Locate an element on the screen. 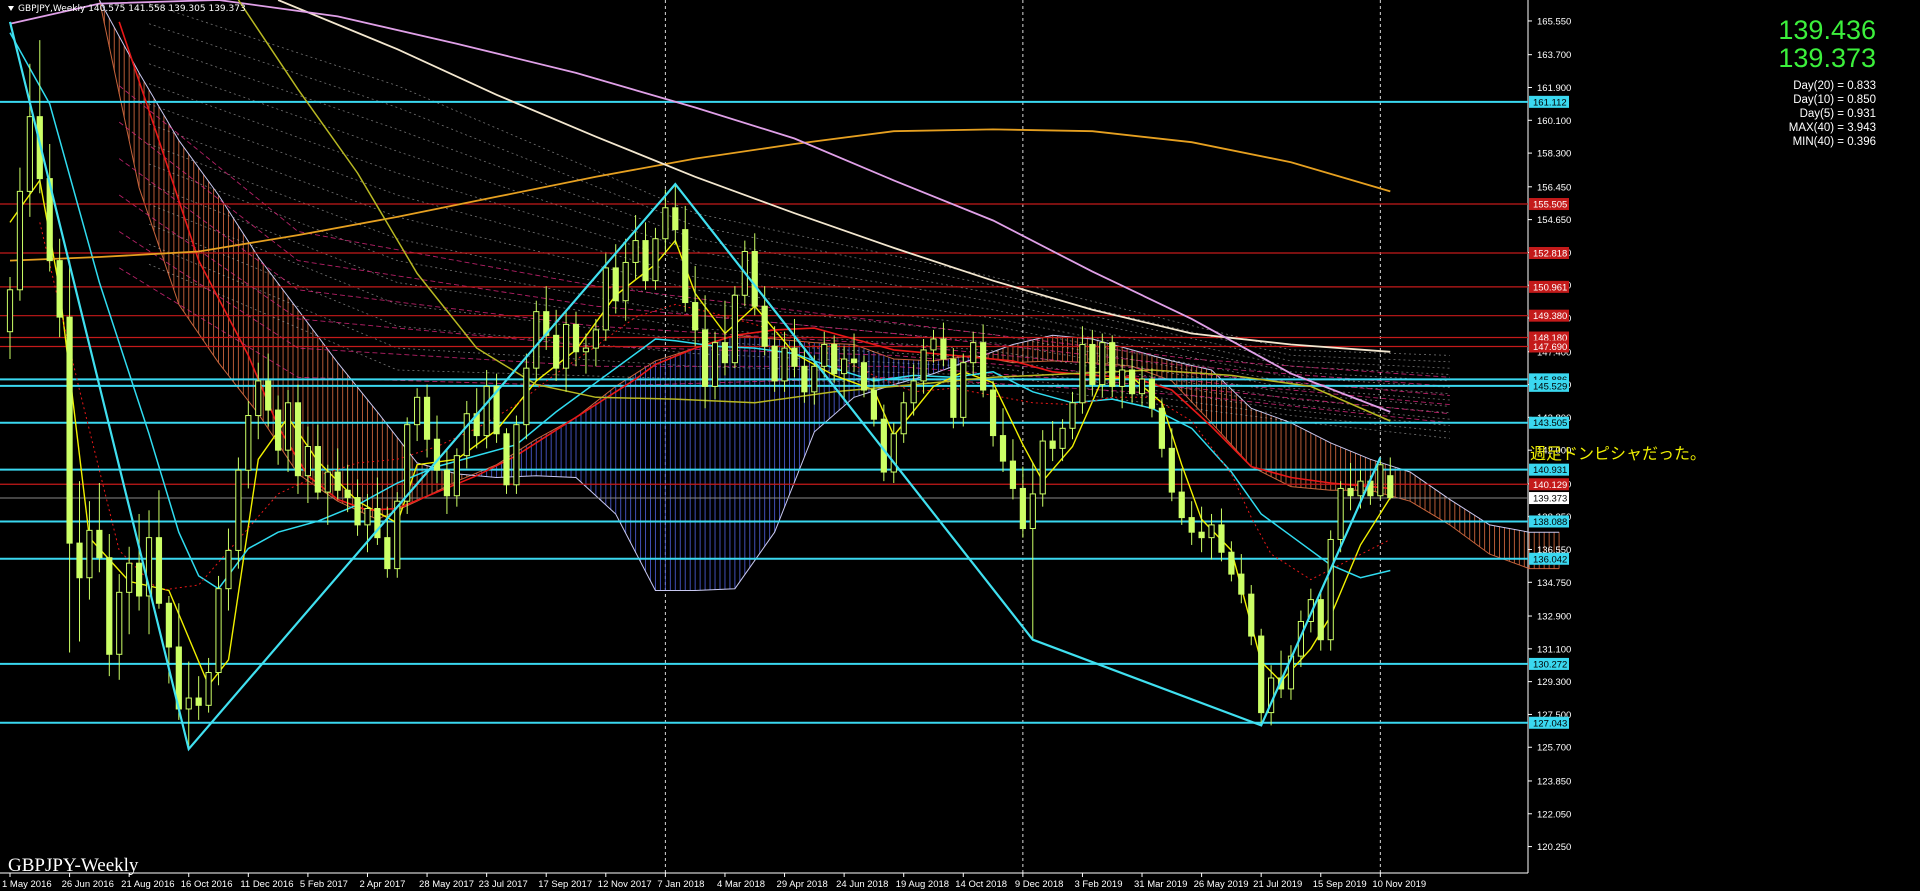 This screenshot has width=1920, height=891. stat-min40: MIN(40) = 0.396 is located at coordinates (1834, 142).